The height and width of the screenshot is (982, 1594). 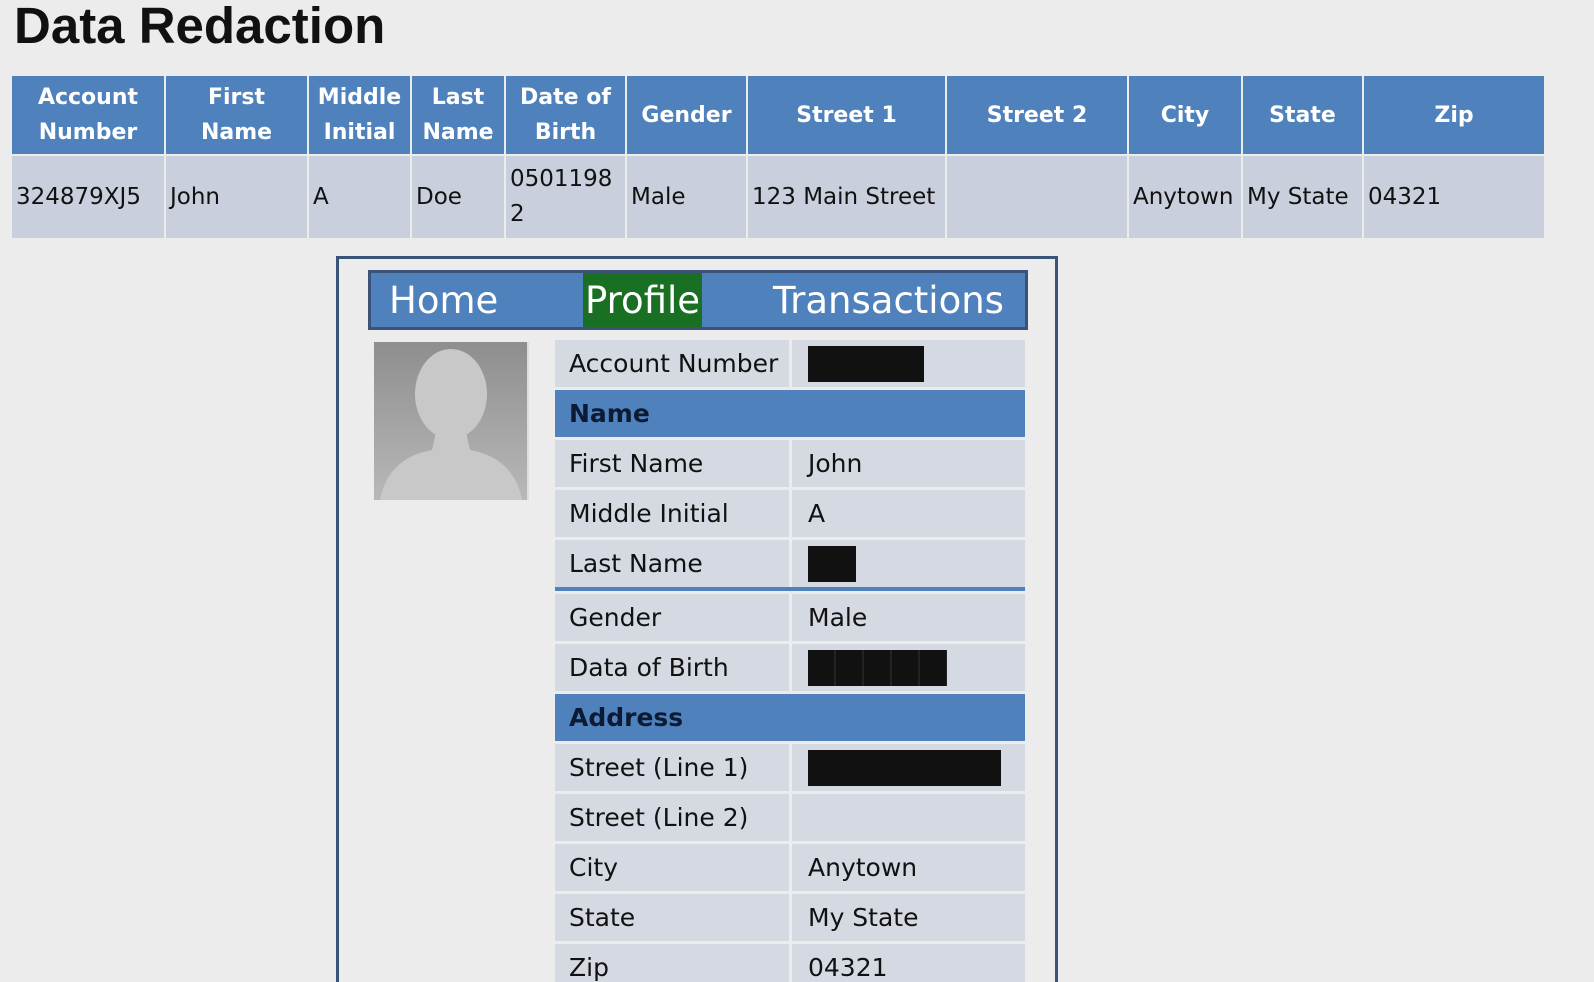 What do you see at coordinates (1454, 197) in the screenshot?
I see `table-cell: 04321` at bounding box center [1454, 197].